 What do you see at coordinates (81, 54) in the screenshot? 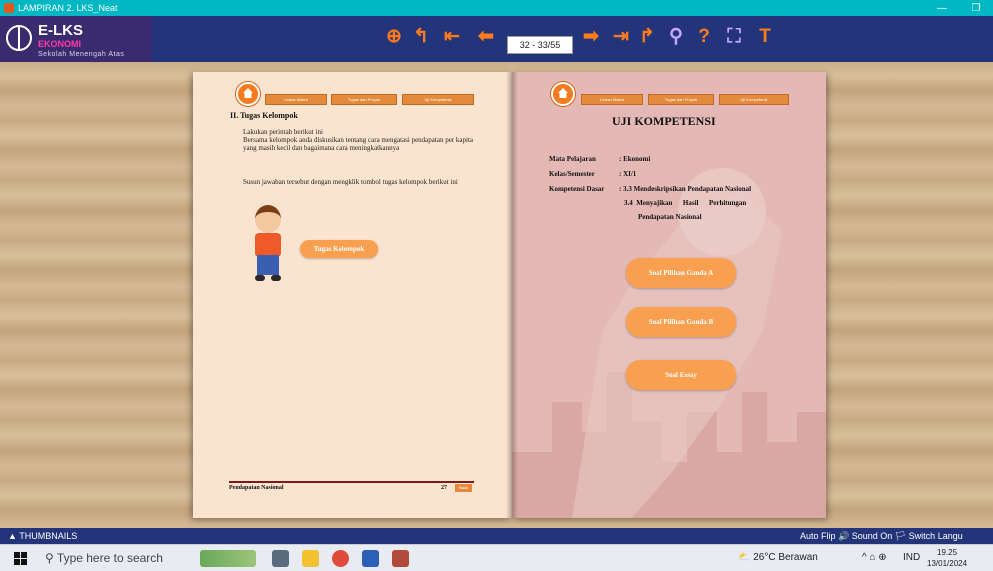
I see `logo-tagline: Sekolah Menengah Atas` at bounding box center [81, 54].